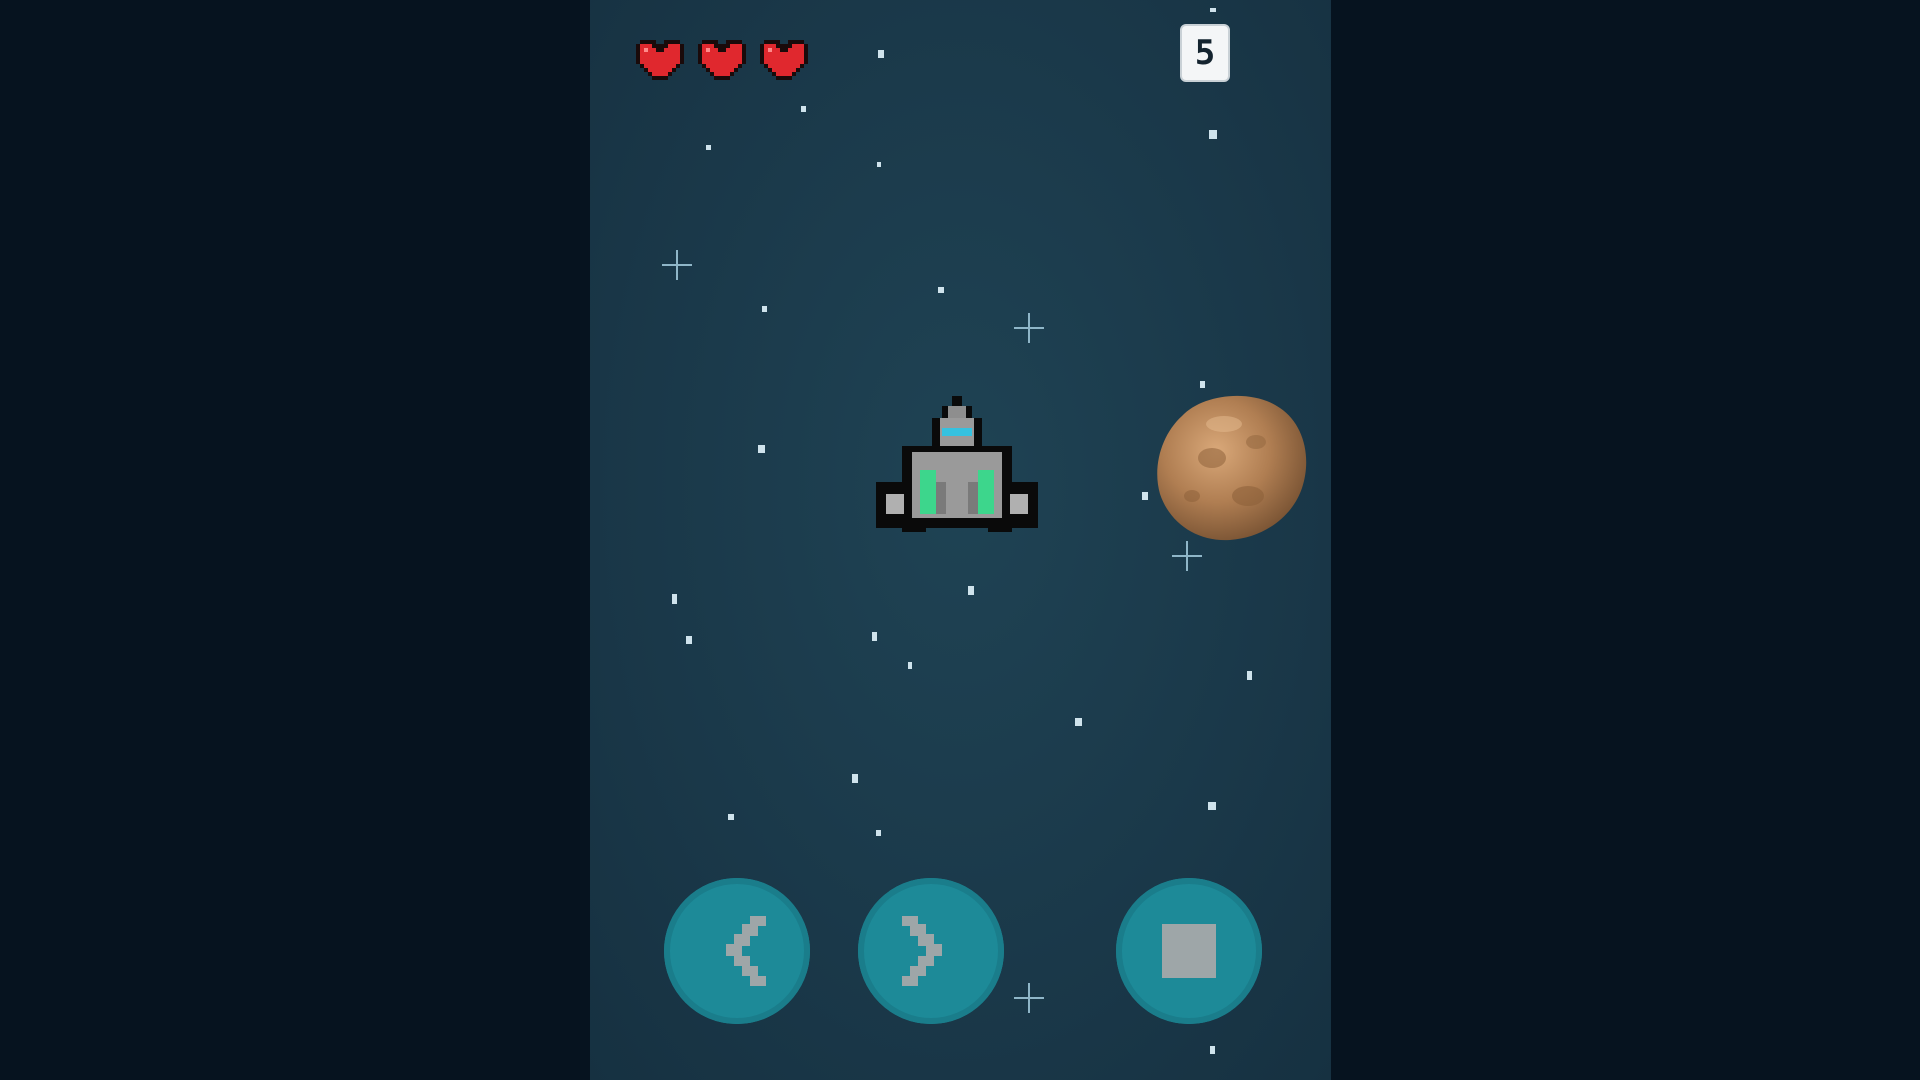 This screenshot has width=1920, height=1080. What do you see at coordinates (922, 951) in the screenshot?
I see `chevron-right-icon` at bounding box center [922, 951].